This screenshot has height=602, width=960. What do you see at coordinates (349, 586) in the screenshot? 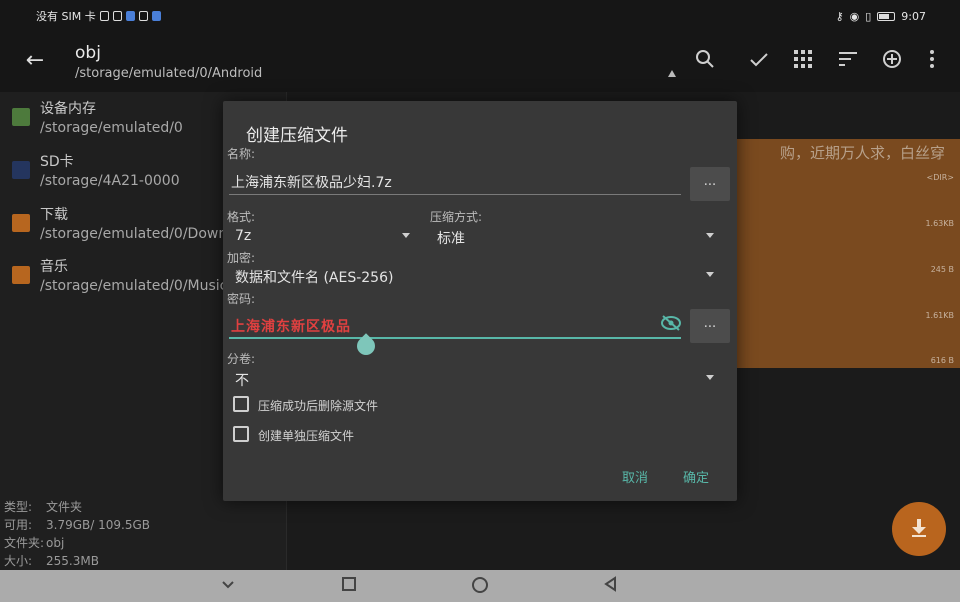
I see `recents-icon` at bounding box center [349, 586].